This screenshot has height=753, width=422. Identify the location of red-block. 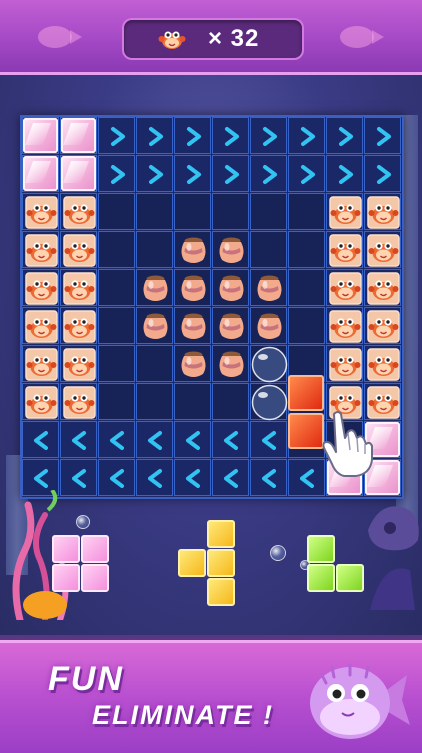
(306, 393).